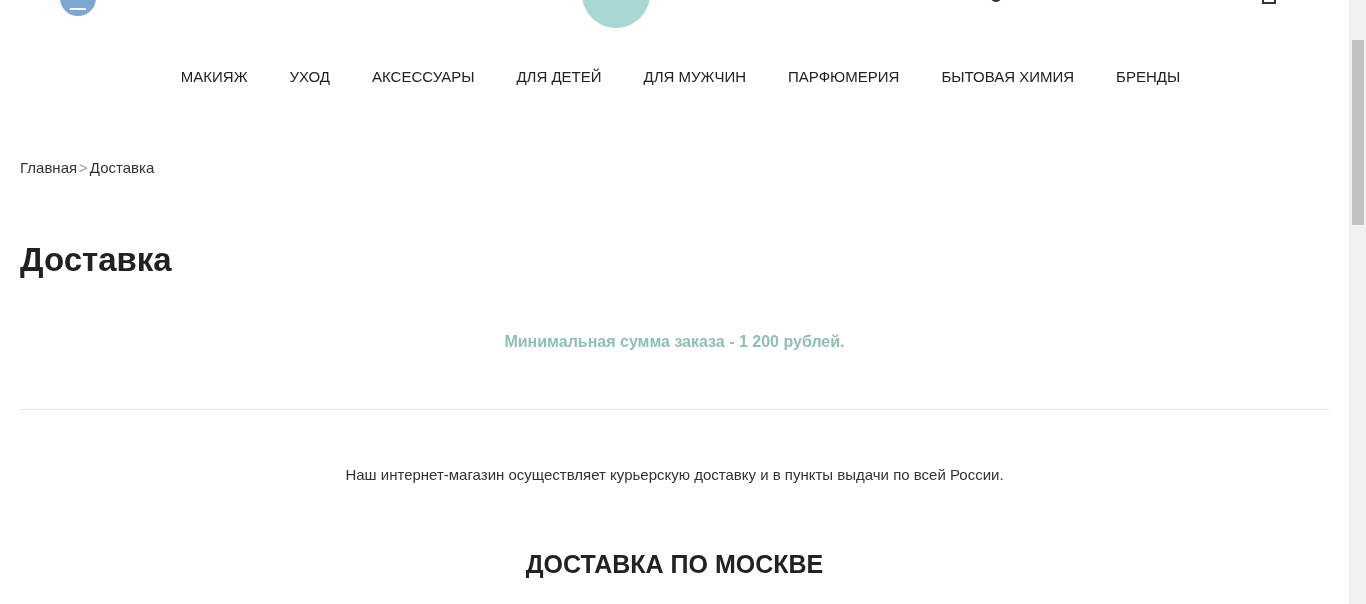 The height and width of the screenshot is (604, 1366). Describe the element at coordinates (674, 474) in the screenshot. I see `intro-paragraph: Наш интернет-магазин осуществляет курьерскую доставку и в пункты выдачи по всей России.` at that location.